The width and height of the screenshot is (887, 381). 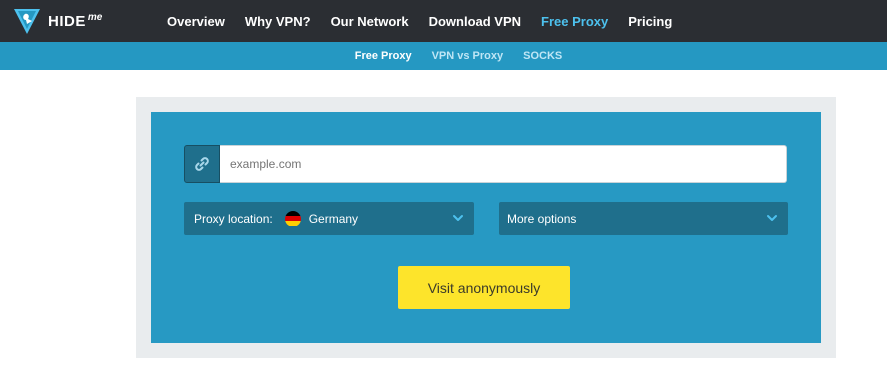 I want to click on nav-item-free-proxy: Free Proxy, so click(x=574, y=21).